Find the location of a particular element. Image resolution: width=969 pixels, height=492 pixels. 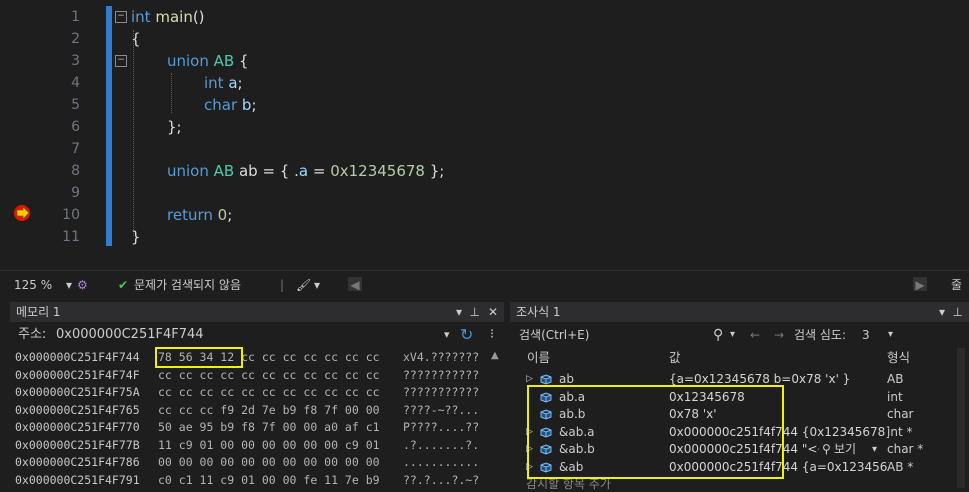

code-line: }; is located at coordinates (174, 127).